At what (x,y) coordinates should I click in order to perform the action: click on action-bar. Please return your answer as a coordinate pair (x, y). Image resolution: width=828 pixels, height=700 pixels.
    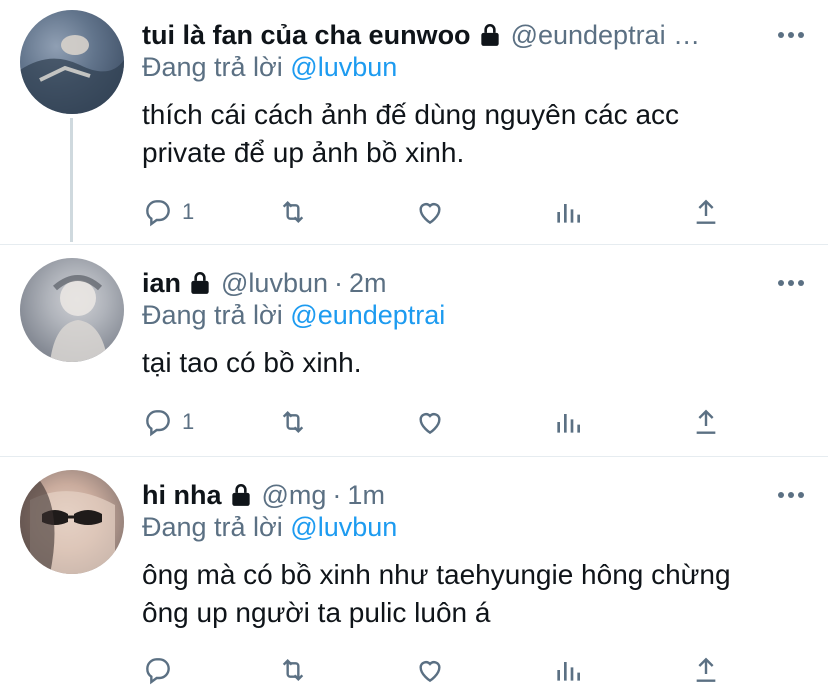
    Looking at the image, I should click on (442, 670).